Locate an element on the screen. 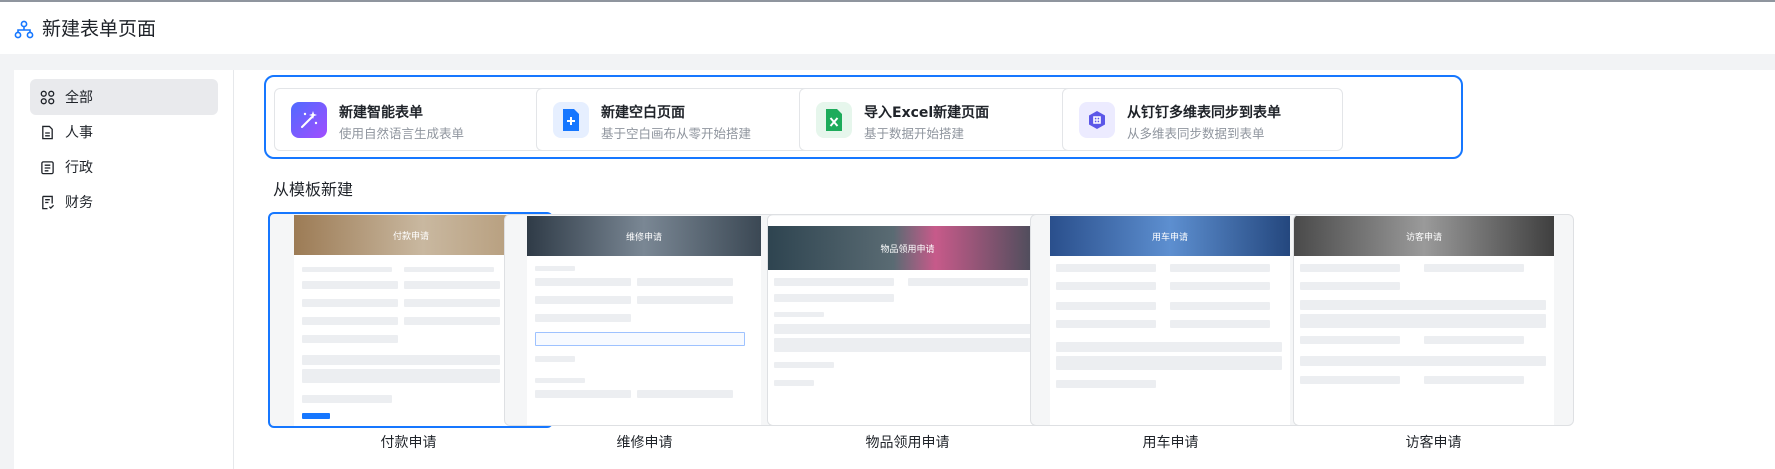 This screenshot has height=469, width=1775. sidebar-item-label: 人事 is located at coordinates (79, 133).